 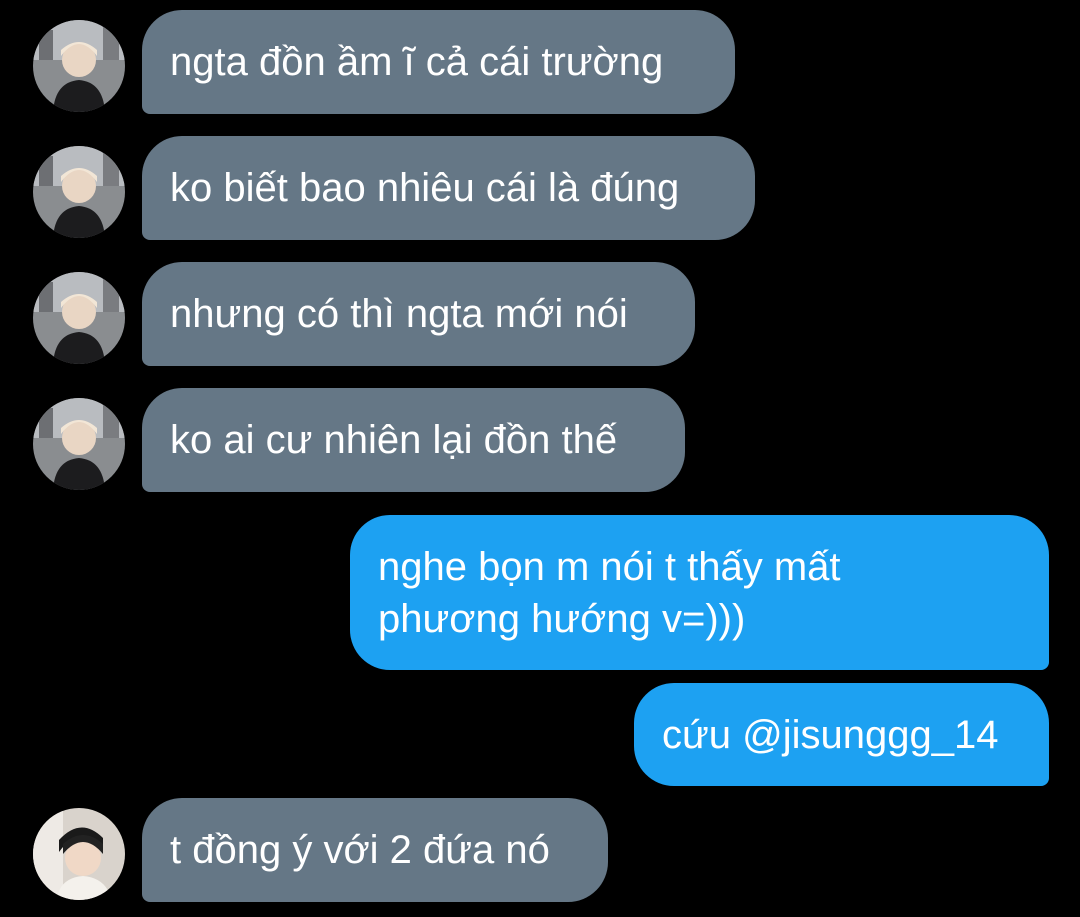 What do you see at coordinates (609, 567) in the screenshot?
I see `message-text-line: nghe bọn m nói t thấy mất` at bounding box center [609, 567].